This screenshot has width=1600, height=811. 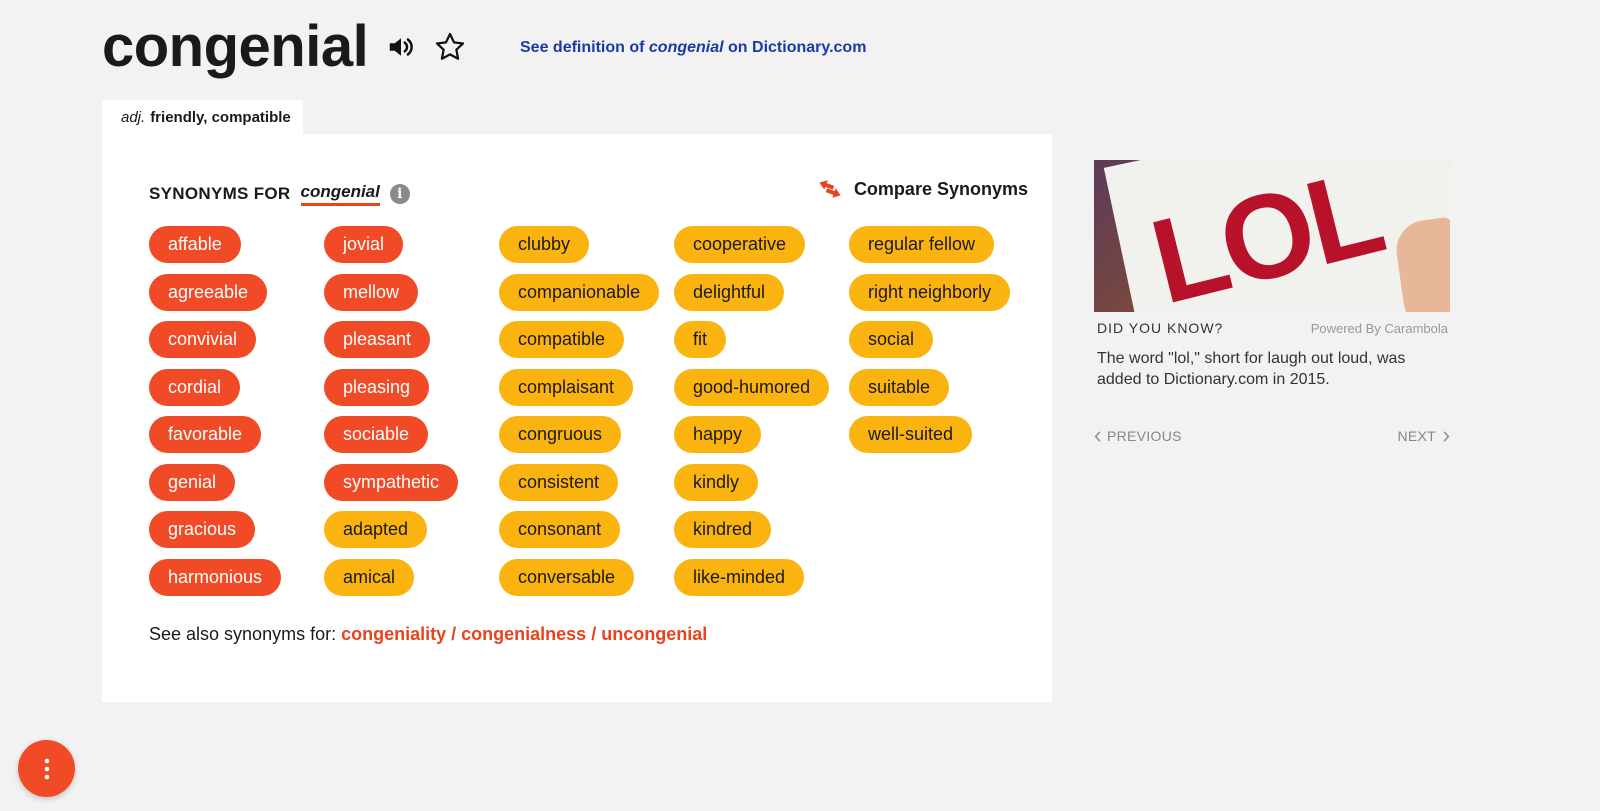 I want to click on powered-by: Powered By Carambola, so click(x=1379, y=328).